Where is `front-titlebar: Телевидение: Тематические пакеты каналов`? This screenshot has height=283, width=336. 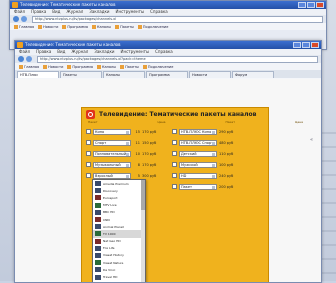
front-titlebar: Телевидение: Тематические пакеты каналов is located at coordinates (168, 45).